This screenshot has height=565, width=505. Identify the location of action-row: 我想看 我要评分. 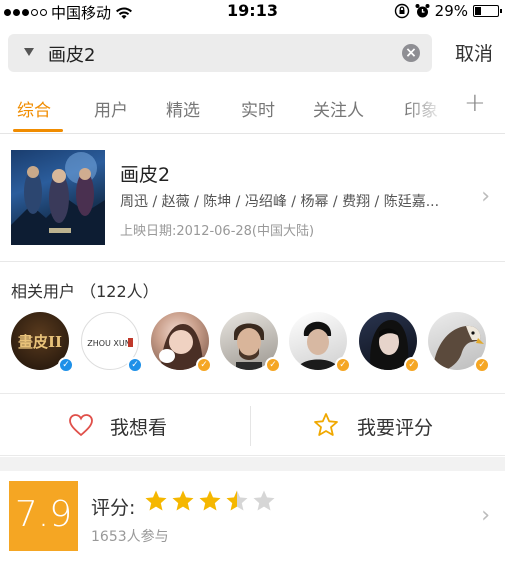
(252, 424).